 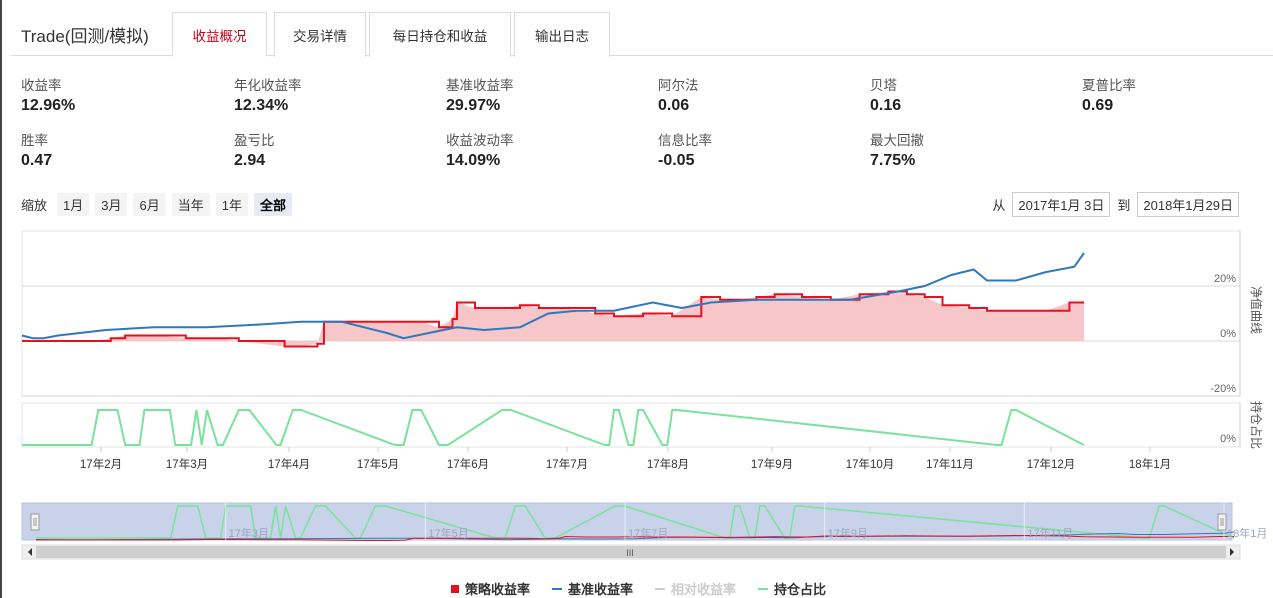 I want to click on navigator-tick-label: 18年1月, so click(x=1247, y=533).